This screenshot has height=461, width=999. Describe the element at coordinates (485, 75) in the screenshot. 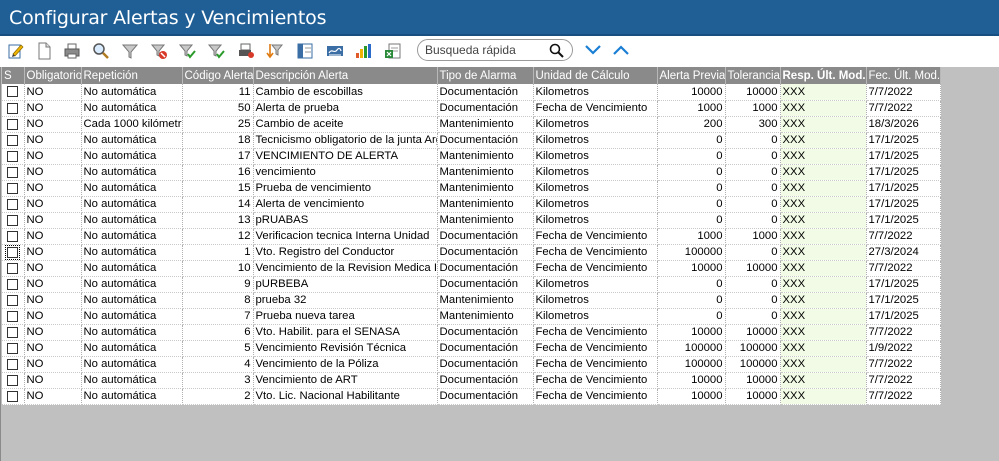

I see `col-header-tipo: Tipo de Alarma` at that location.